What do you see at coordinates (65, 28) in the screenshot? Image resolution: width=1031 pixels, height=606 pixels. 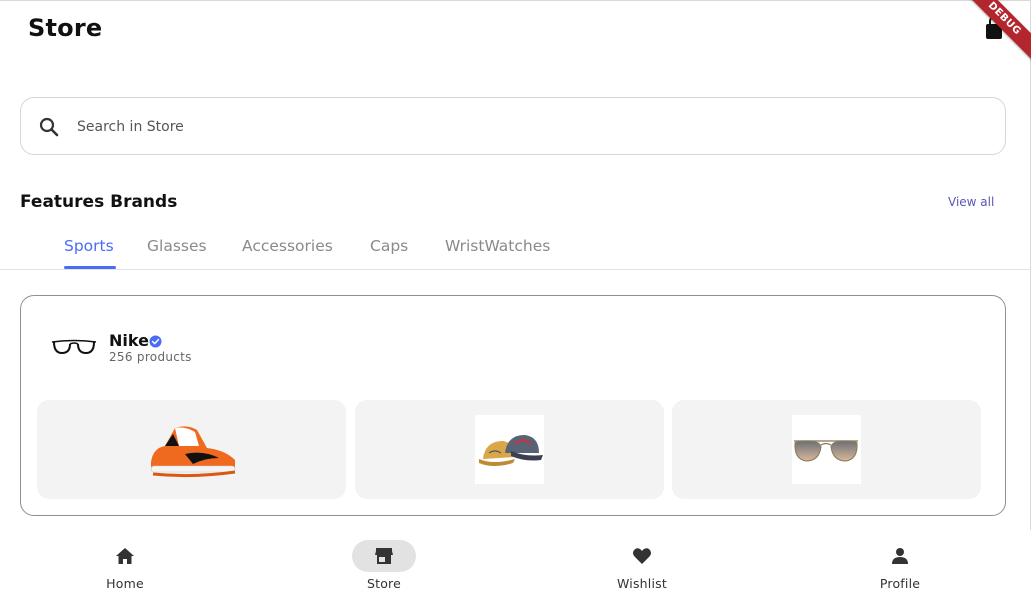 I see `page-title: Store` at bounding box center [65, 28].